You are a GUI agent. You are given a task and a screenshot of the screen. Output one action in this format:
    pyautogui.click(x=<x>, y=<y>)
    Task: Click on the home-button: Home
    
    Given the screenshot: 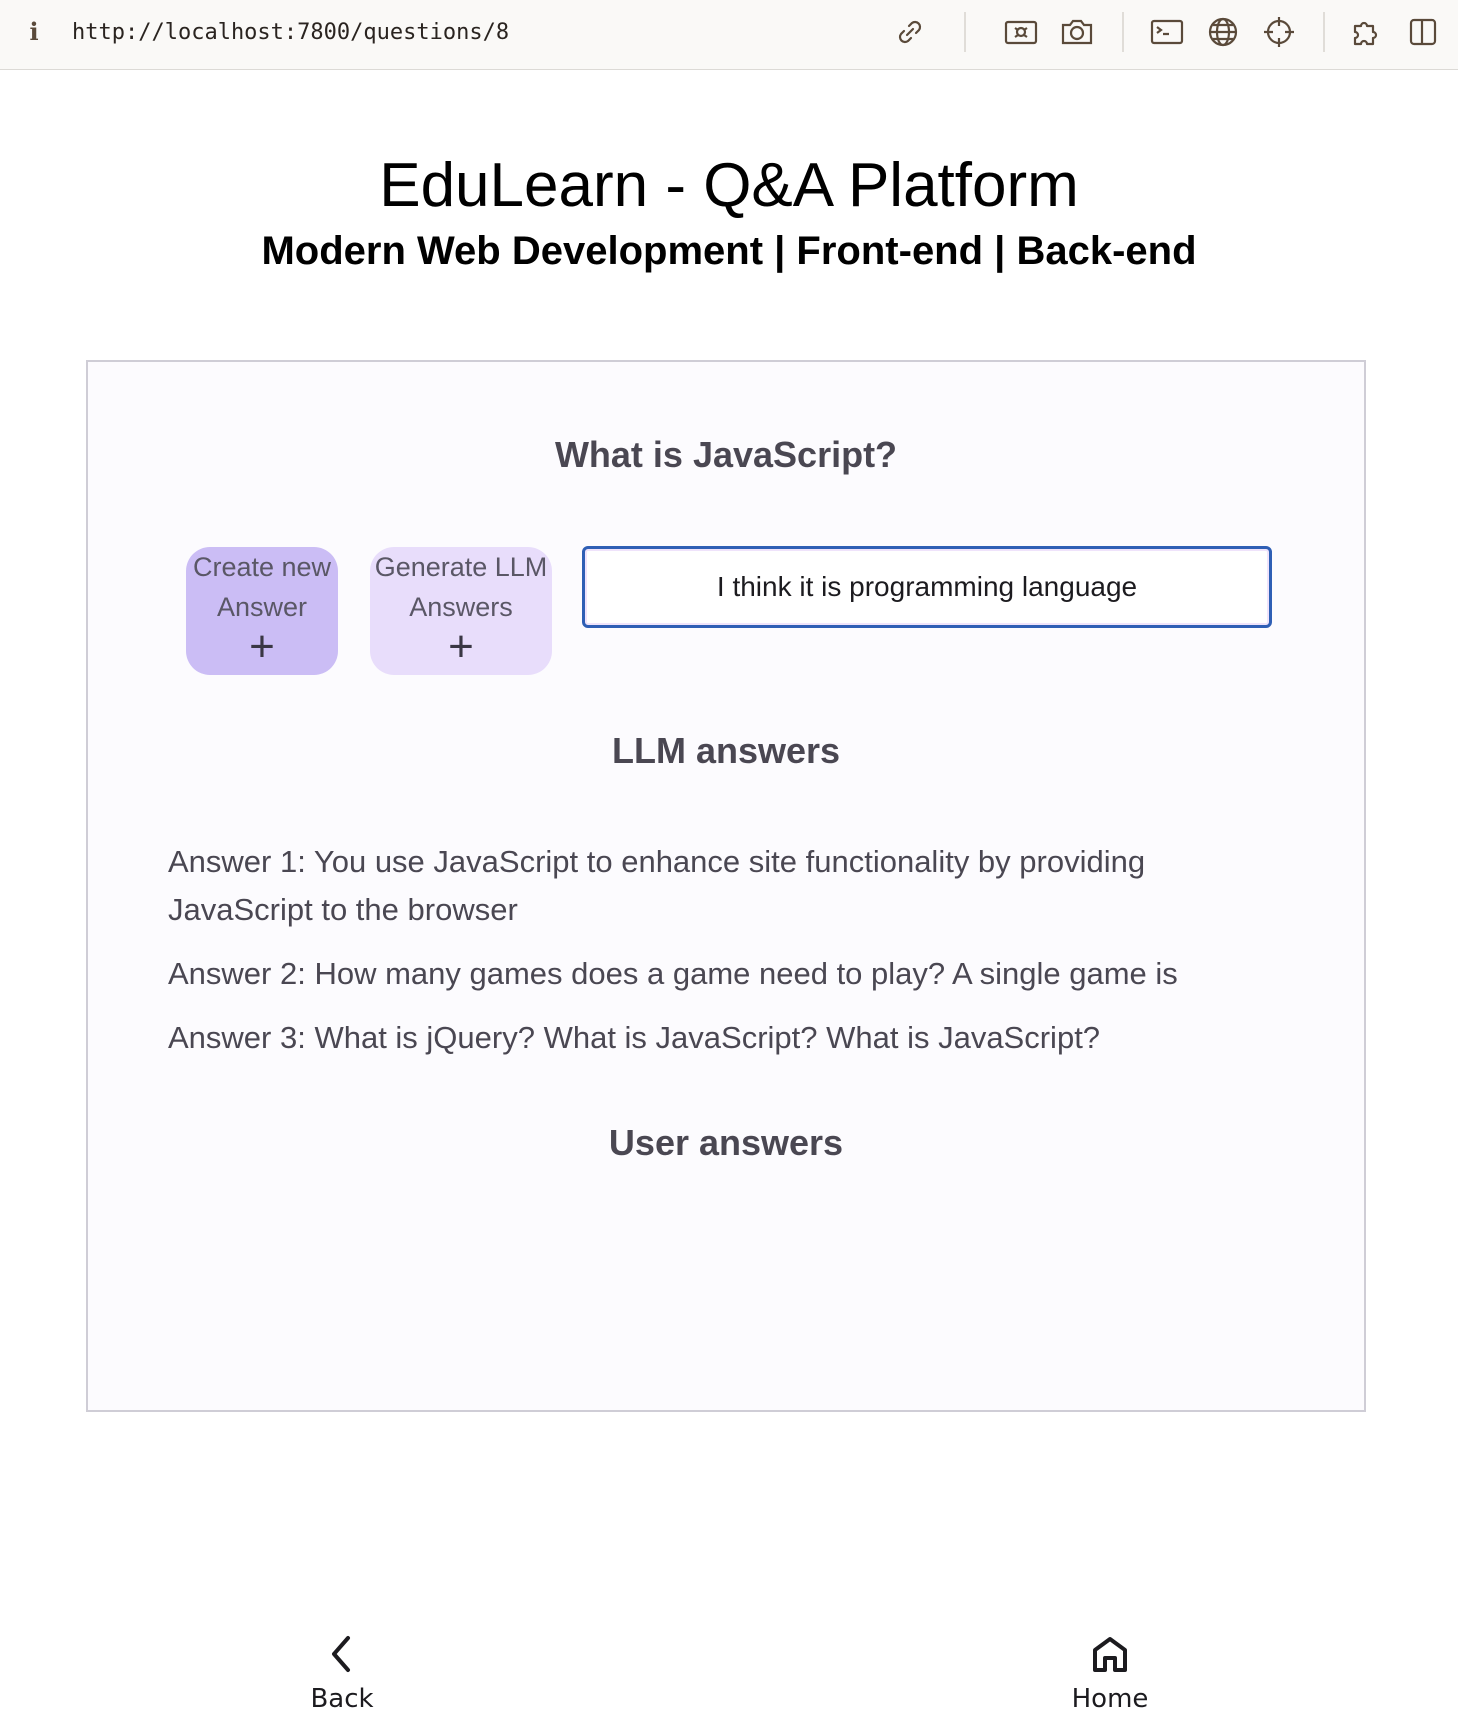 What is the action you would take?
    pyautogui.click(x=1110, y=1668)
    